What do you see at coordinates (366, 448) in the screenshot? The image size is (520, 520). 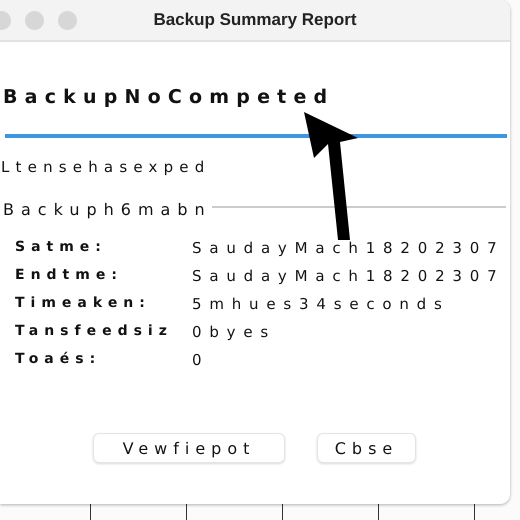 I see `close-button: Cbse` at bounding box center [366, 448].